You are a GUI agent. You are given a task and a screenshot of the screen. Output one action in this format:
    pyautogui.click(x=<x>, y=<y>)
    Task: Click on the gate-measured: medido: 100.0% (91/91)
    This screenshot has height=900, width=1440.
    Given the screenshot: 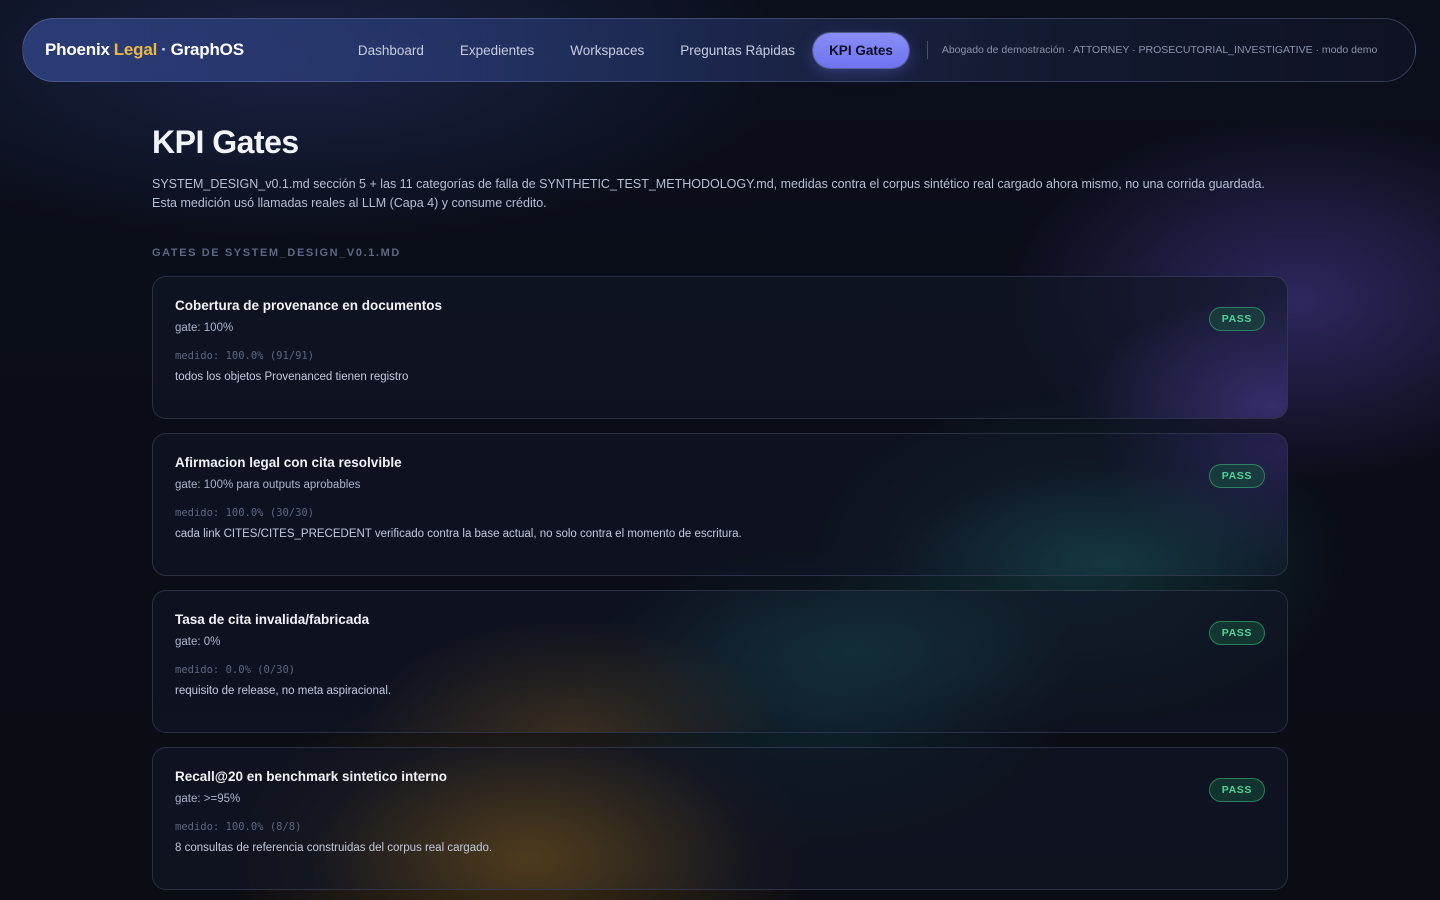 What is the action you would take?
    pyautogui.click(x=245, y=356)
    